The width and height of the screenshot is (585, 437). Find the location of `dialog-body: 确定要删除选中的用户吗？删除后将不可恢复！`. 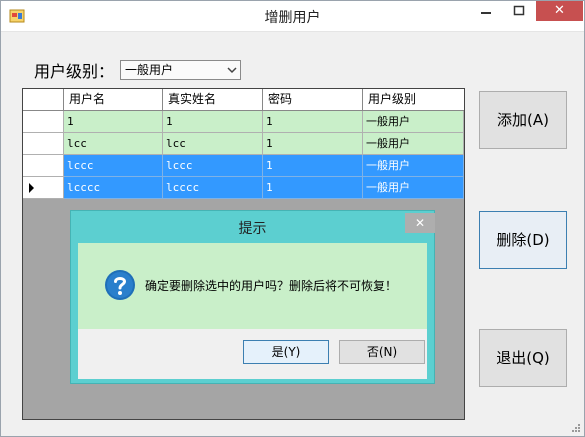

dialog-body: 确定要删除选中的用户吗？删除后将不可恢复！ is located at coordinates (252, 286).